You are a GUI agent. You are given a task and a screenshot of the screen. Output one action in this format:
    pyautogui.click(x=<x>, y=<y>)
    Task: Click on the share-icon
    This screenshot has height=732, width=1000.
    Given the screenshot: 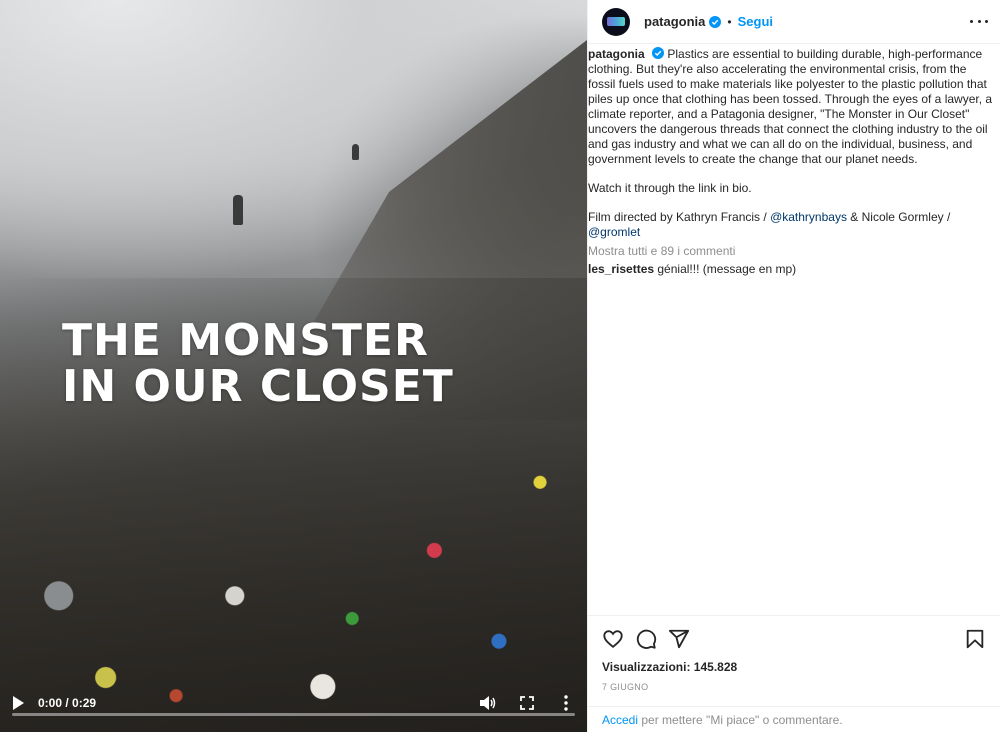 What is the action you would take?
    pyautogui.click(x=679, y=639)
    